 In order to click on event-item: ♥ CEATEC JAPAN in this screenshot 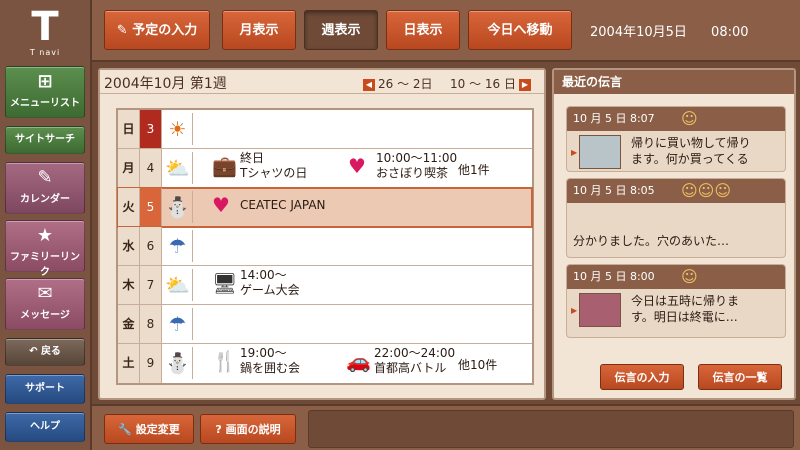, I will do `click(269, 205)`.